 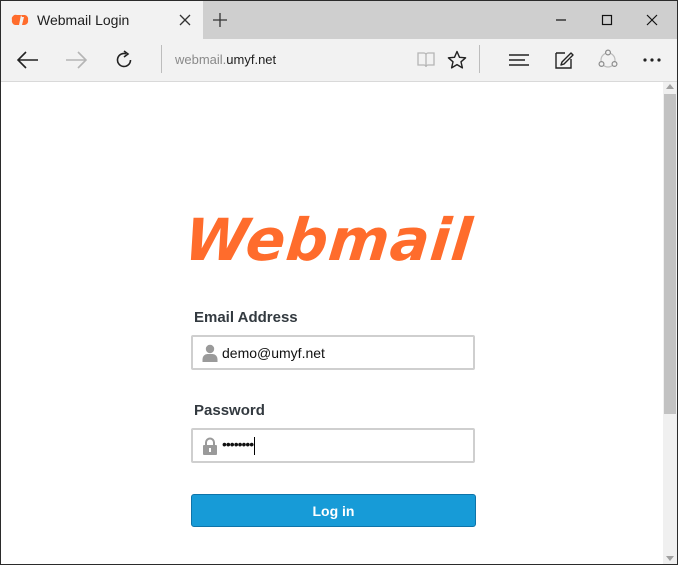 What do you see at coordinates (457, 60) in the screenshot?
I see `star-icon` at bounding box center [457, 60].